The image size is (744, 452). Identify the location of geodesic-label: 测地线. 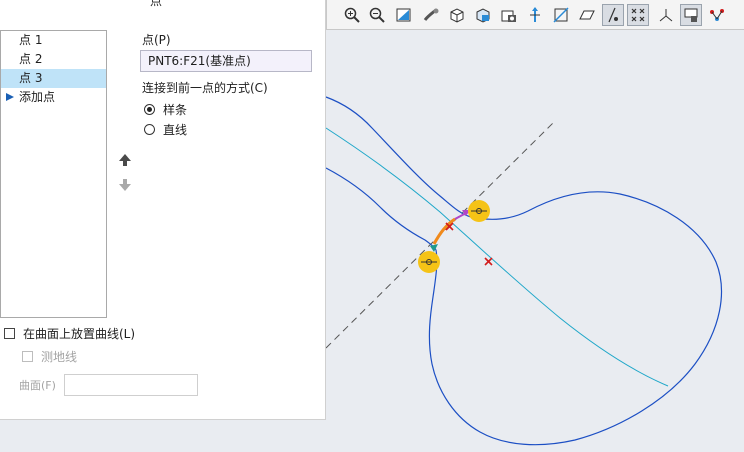
(59, 357).